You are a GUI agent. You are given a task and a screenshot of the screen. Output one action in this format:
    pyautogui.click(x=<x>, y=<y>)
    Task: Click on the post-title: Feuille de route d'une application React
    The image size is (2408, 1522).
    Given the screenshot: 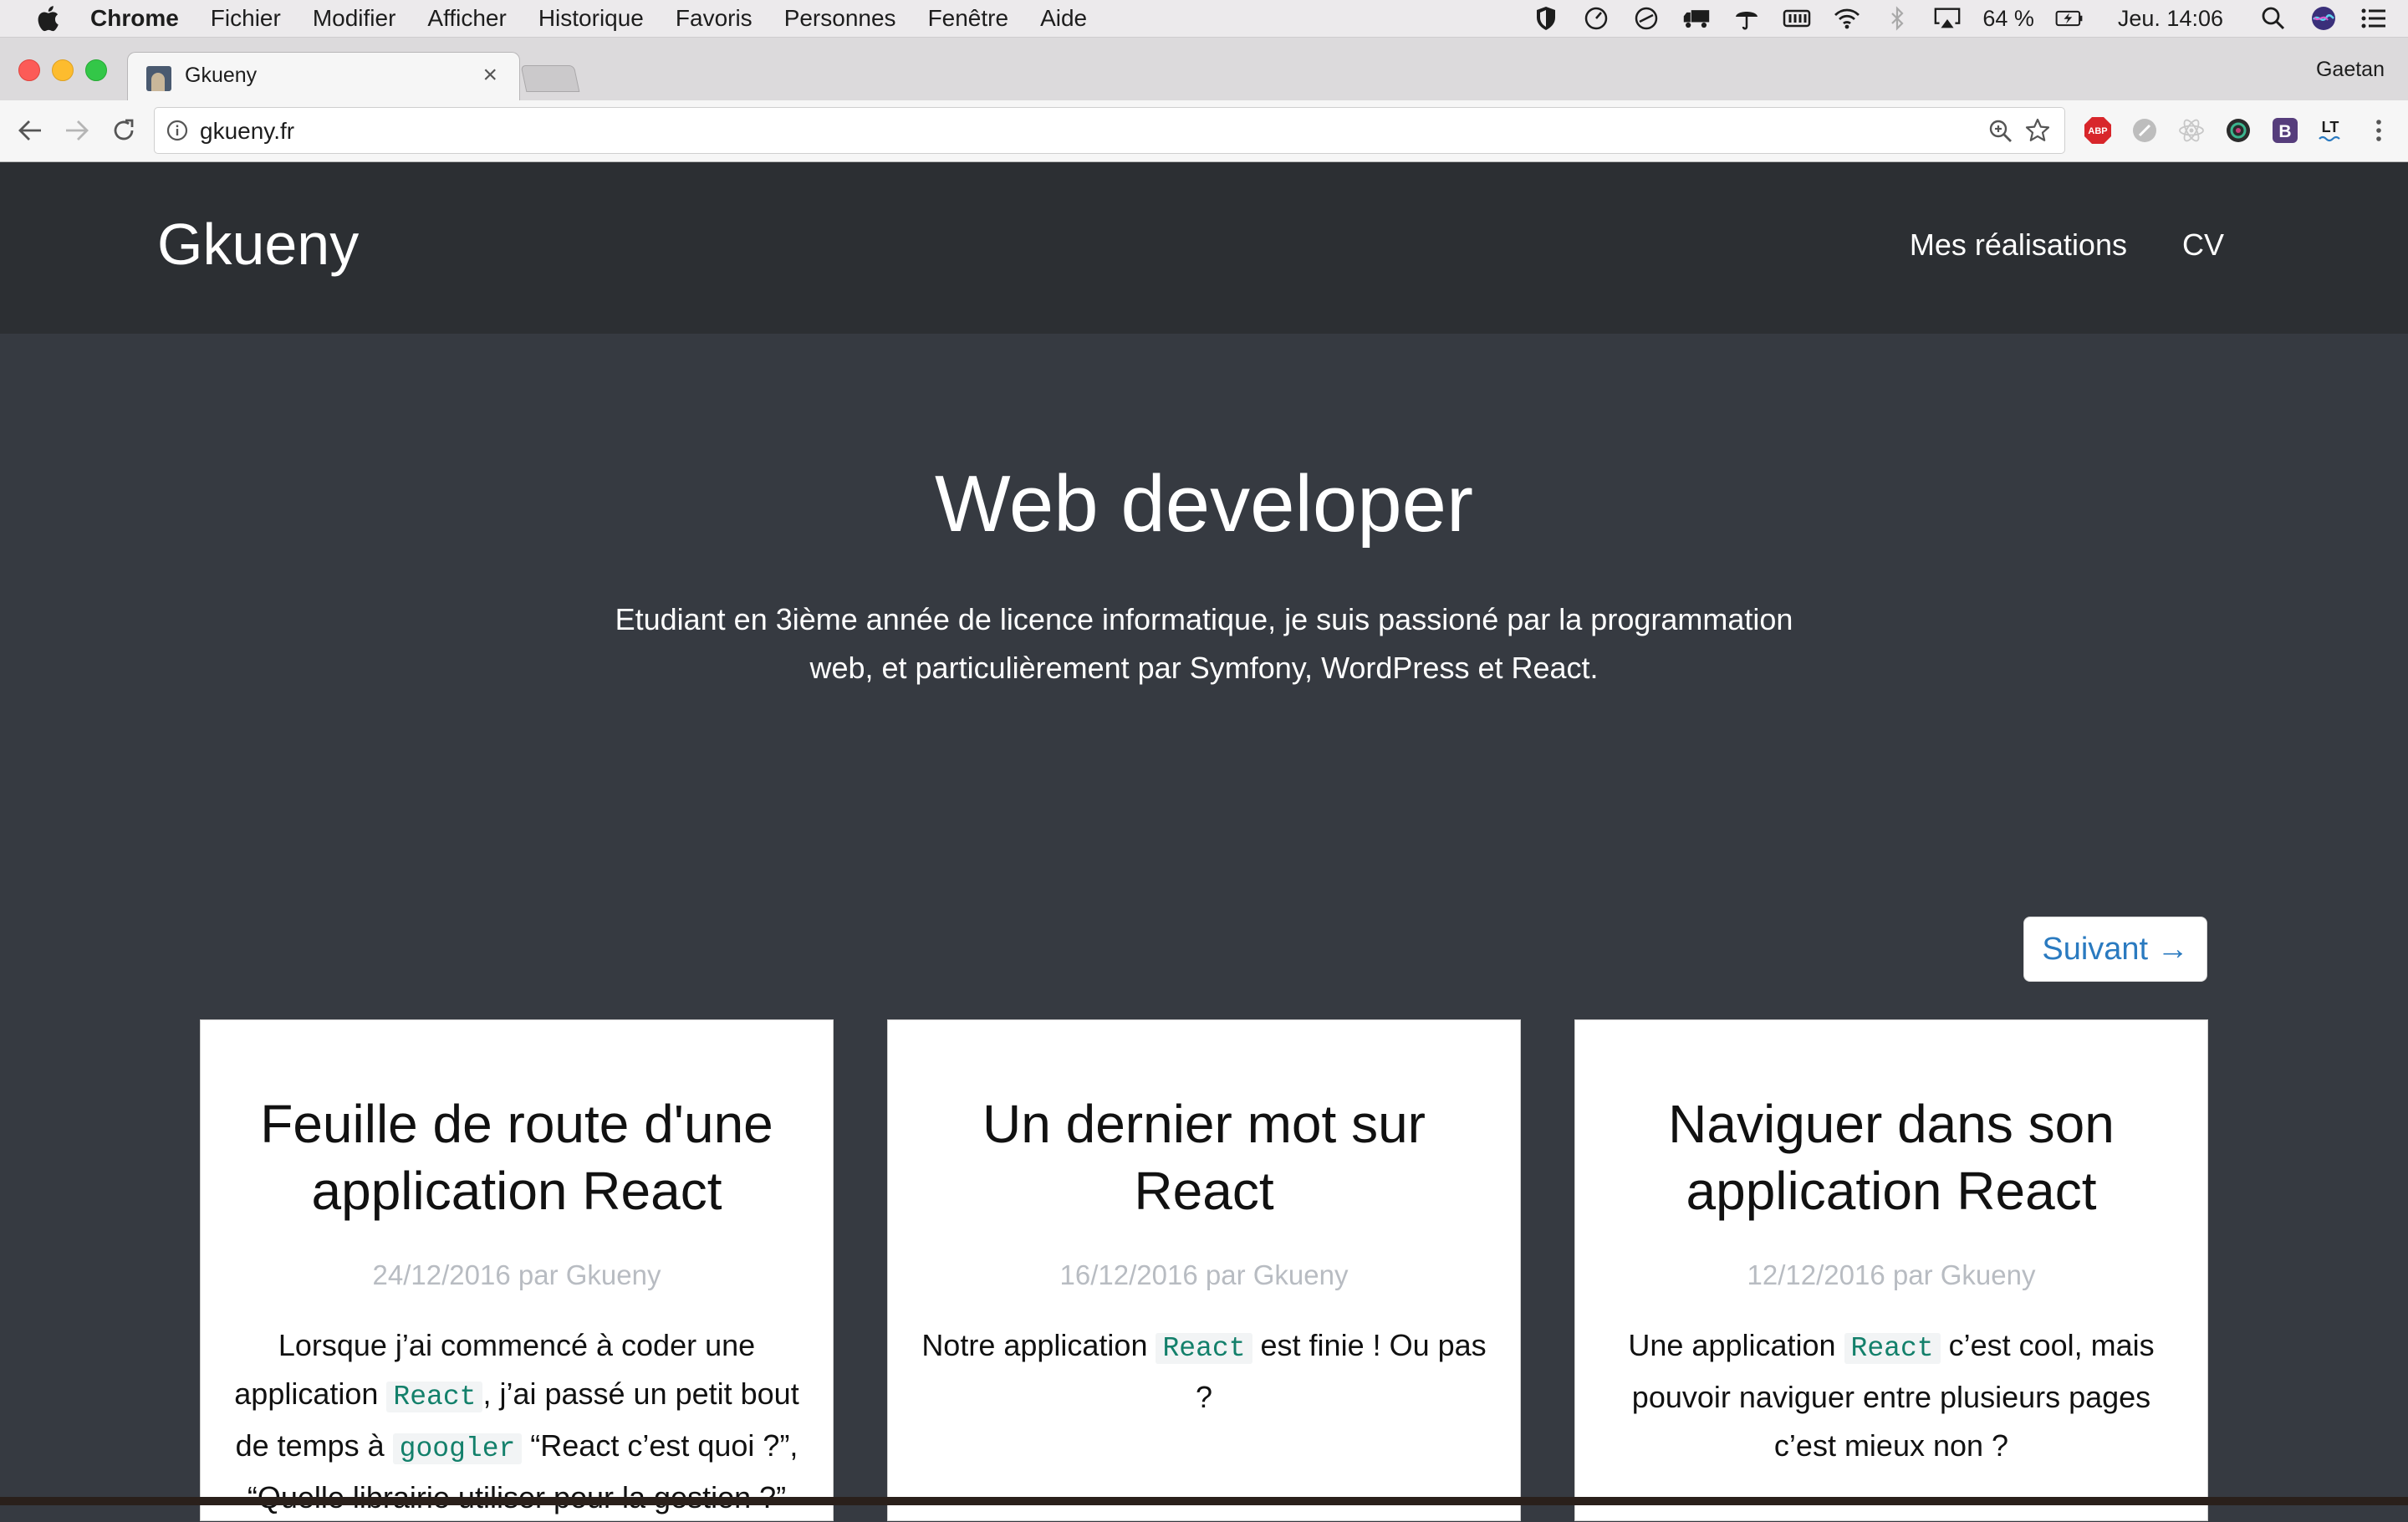 What is the action you would take?
    pyautogui.click(x=517, y=1157)
    